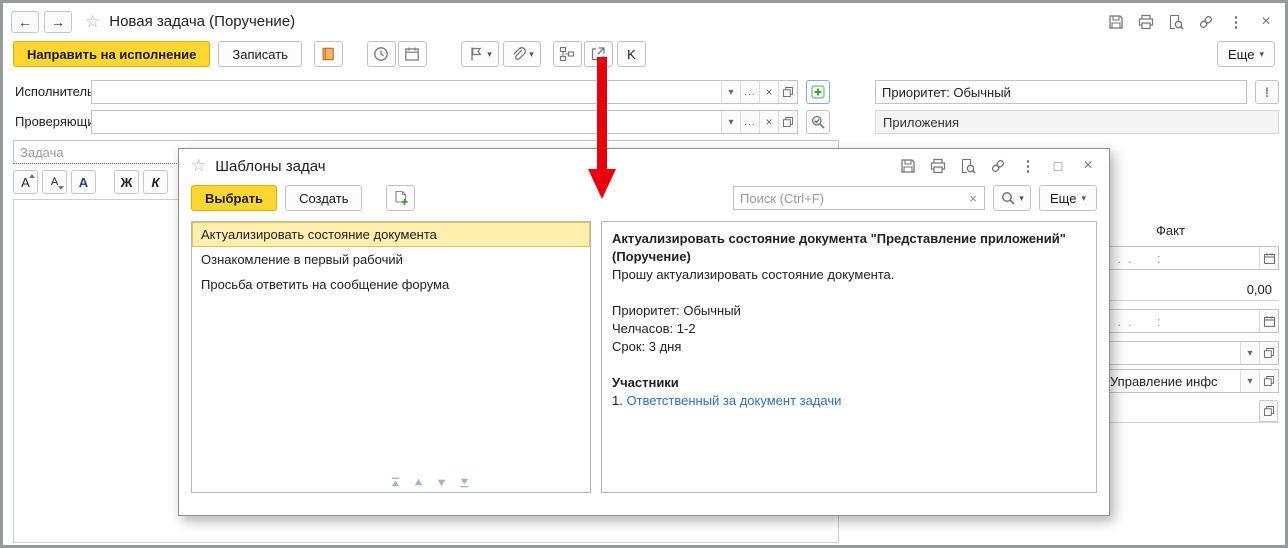  What do you see at coordinates (234, 198) in the screenshot?
I see `select-button: Выбрать` at bounding box center [234, 198].